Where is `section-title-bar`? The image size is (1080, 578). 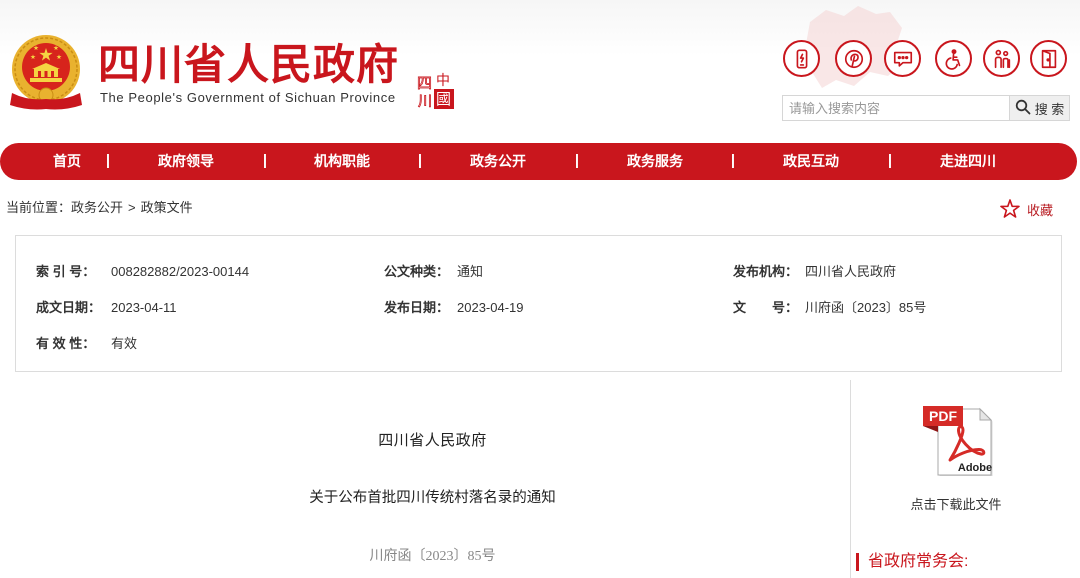 section-title-bar is located at coordinates (857, 562).